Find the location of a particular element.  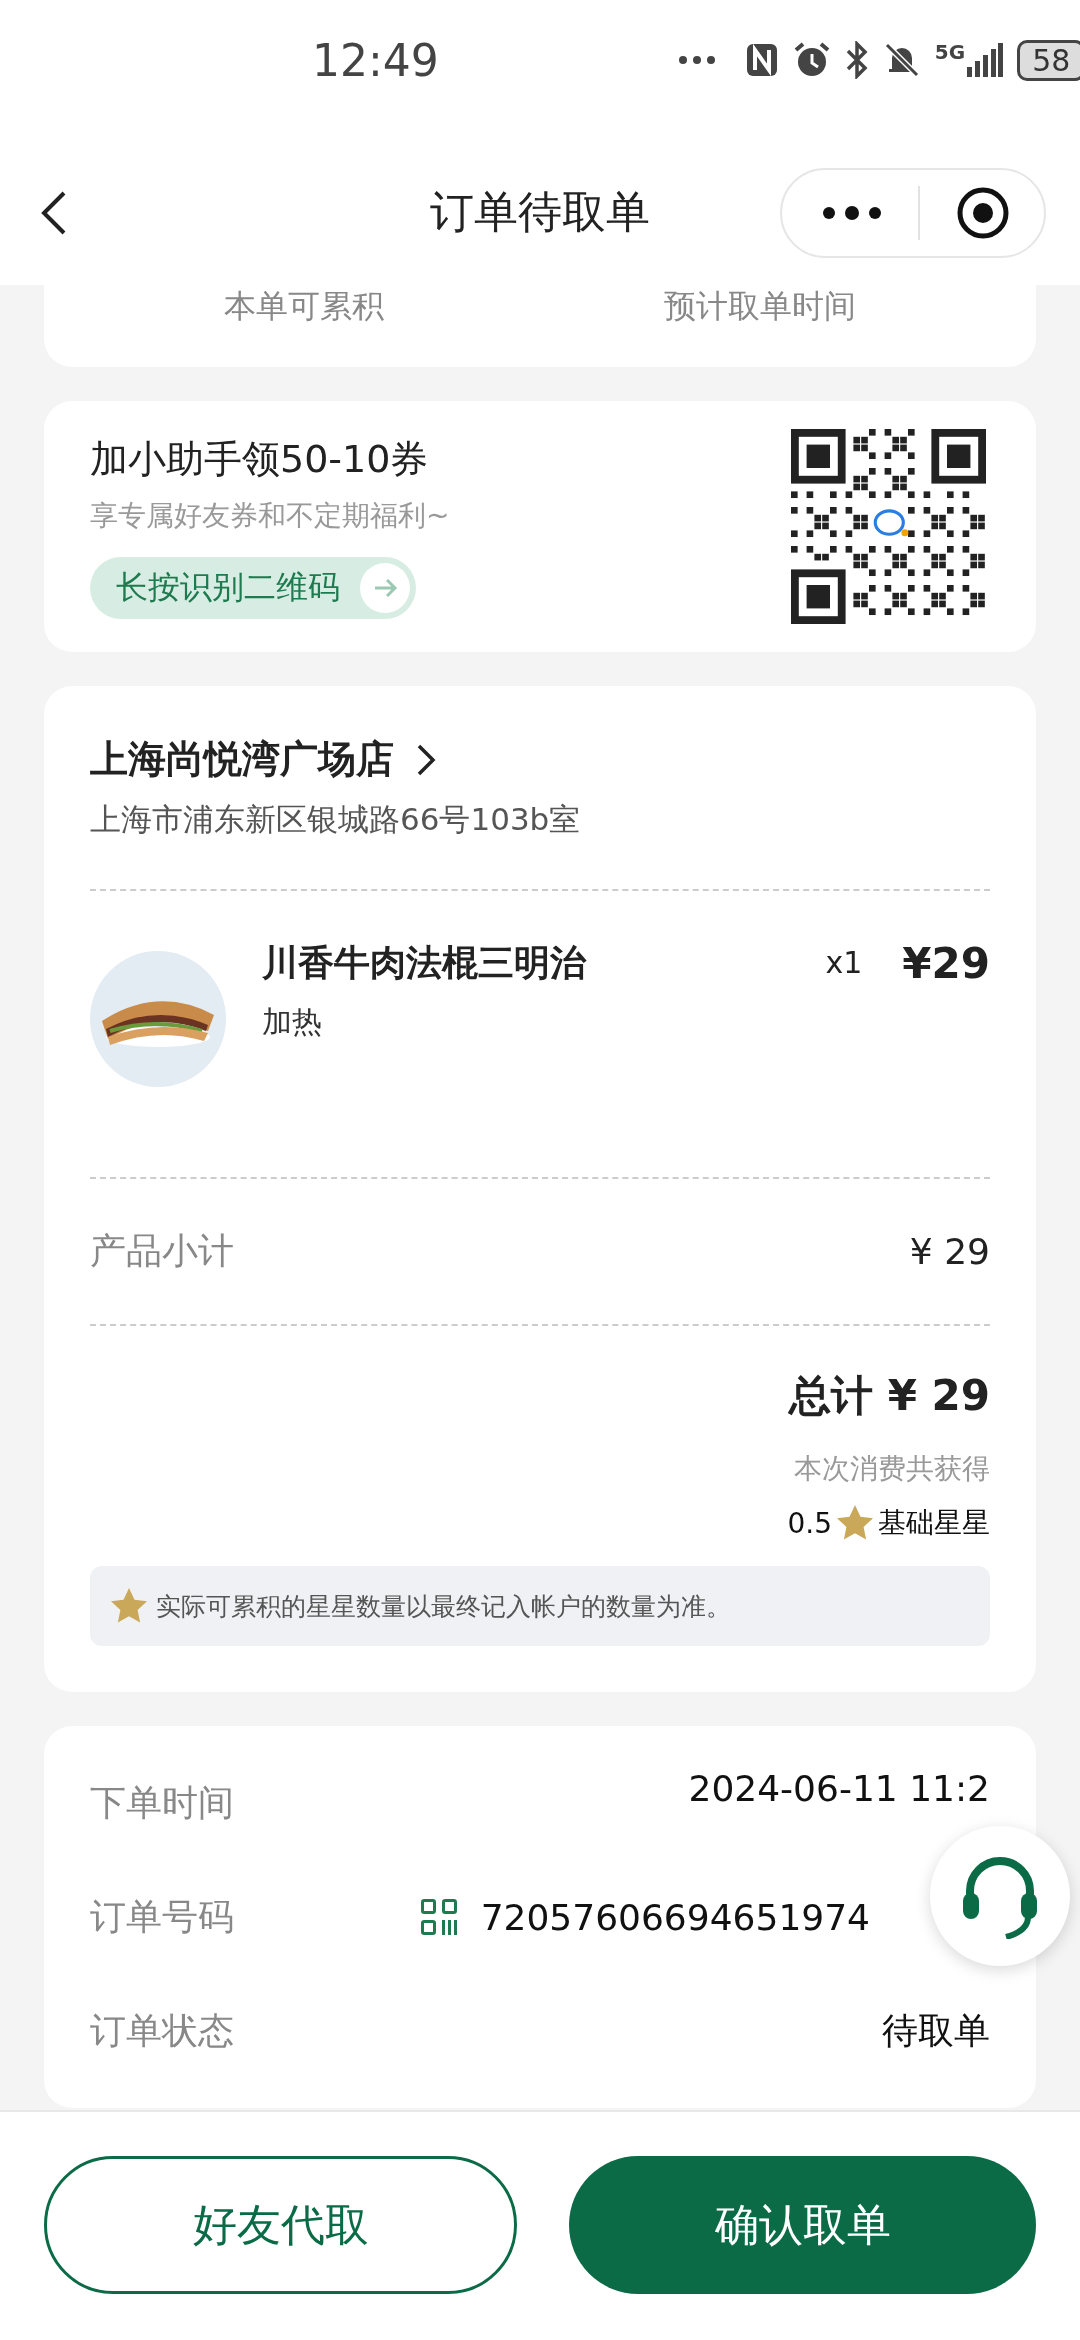

note-text: 实际可累积的星星数量以最终记入帐户的数量为准。 is located at coordinates (443, 1606).